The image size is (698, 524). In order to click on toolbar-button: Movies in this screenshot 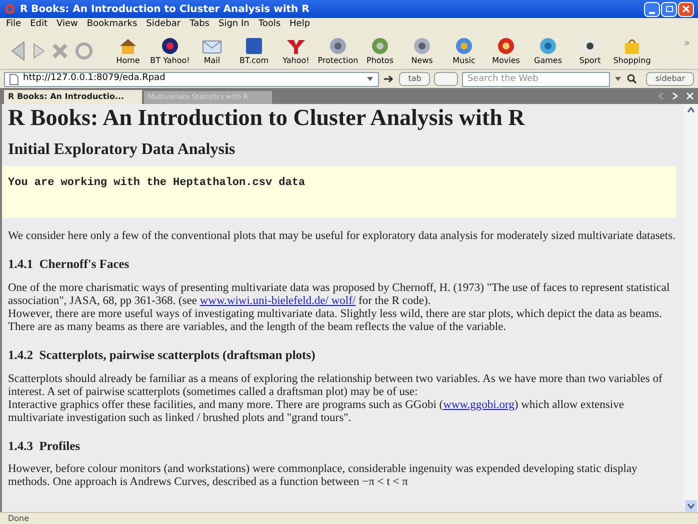, I will do `click(506, 51)`.